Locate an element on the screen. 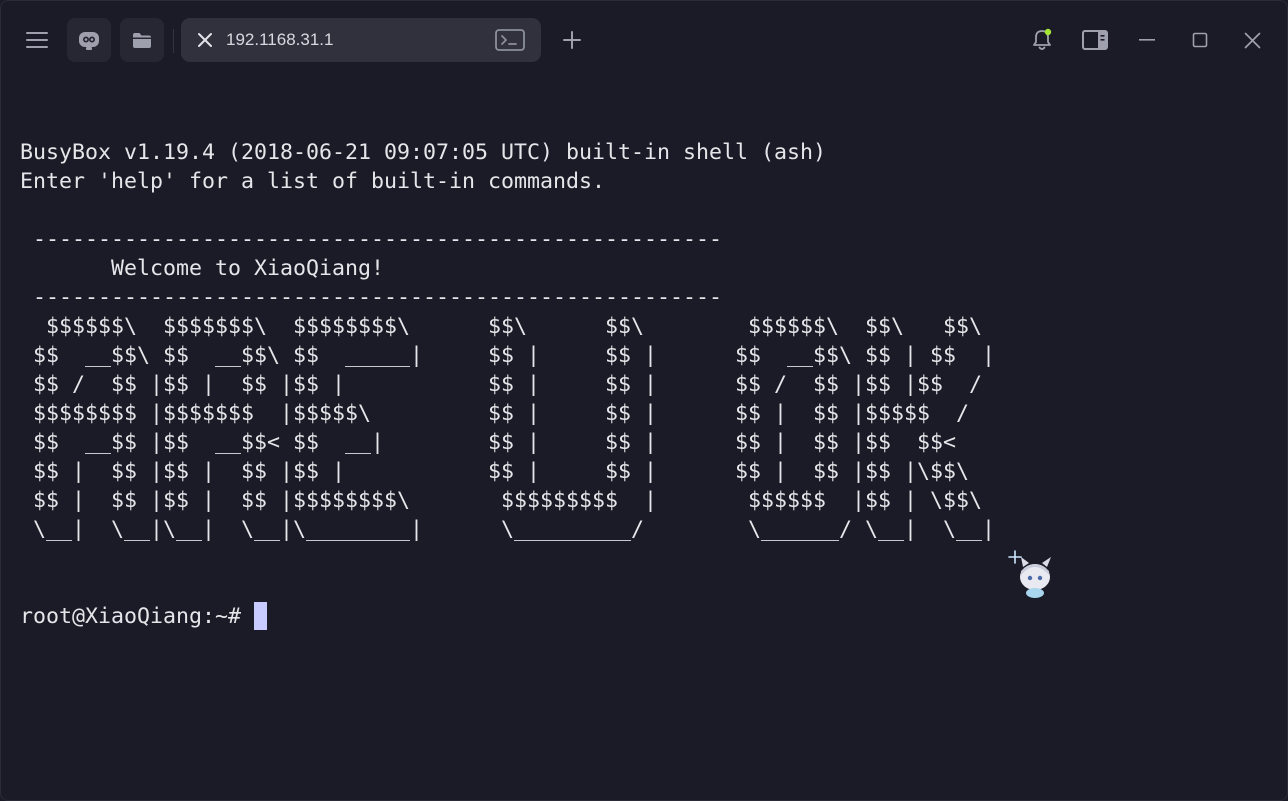 This screenshot has height=801, width=1288. toggle-panel-button is located at coordinates (1095, 40).